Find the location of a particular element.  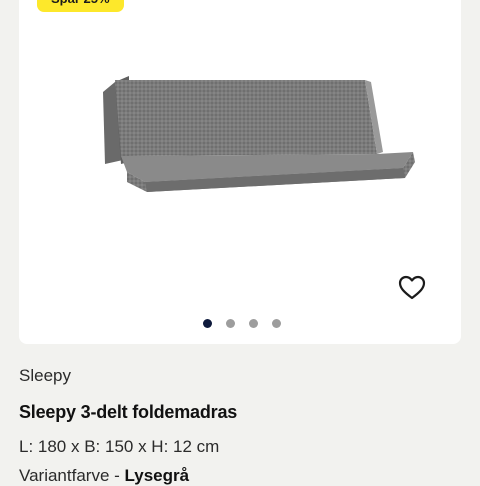

variant-color: Variantfarve - Lysegrå is located at coordinates (104, 476).